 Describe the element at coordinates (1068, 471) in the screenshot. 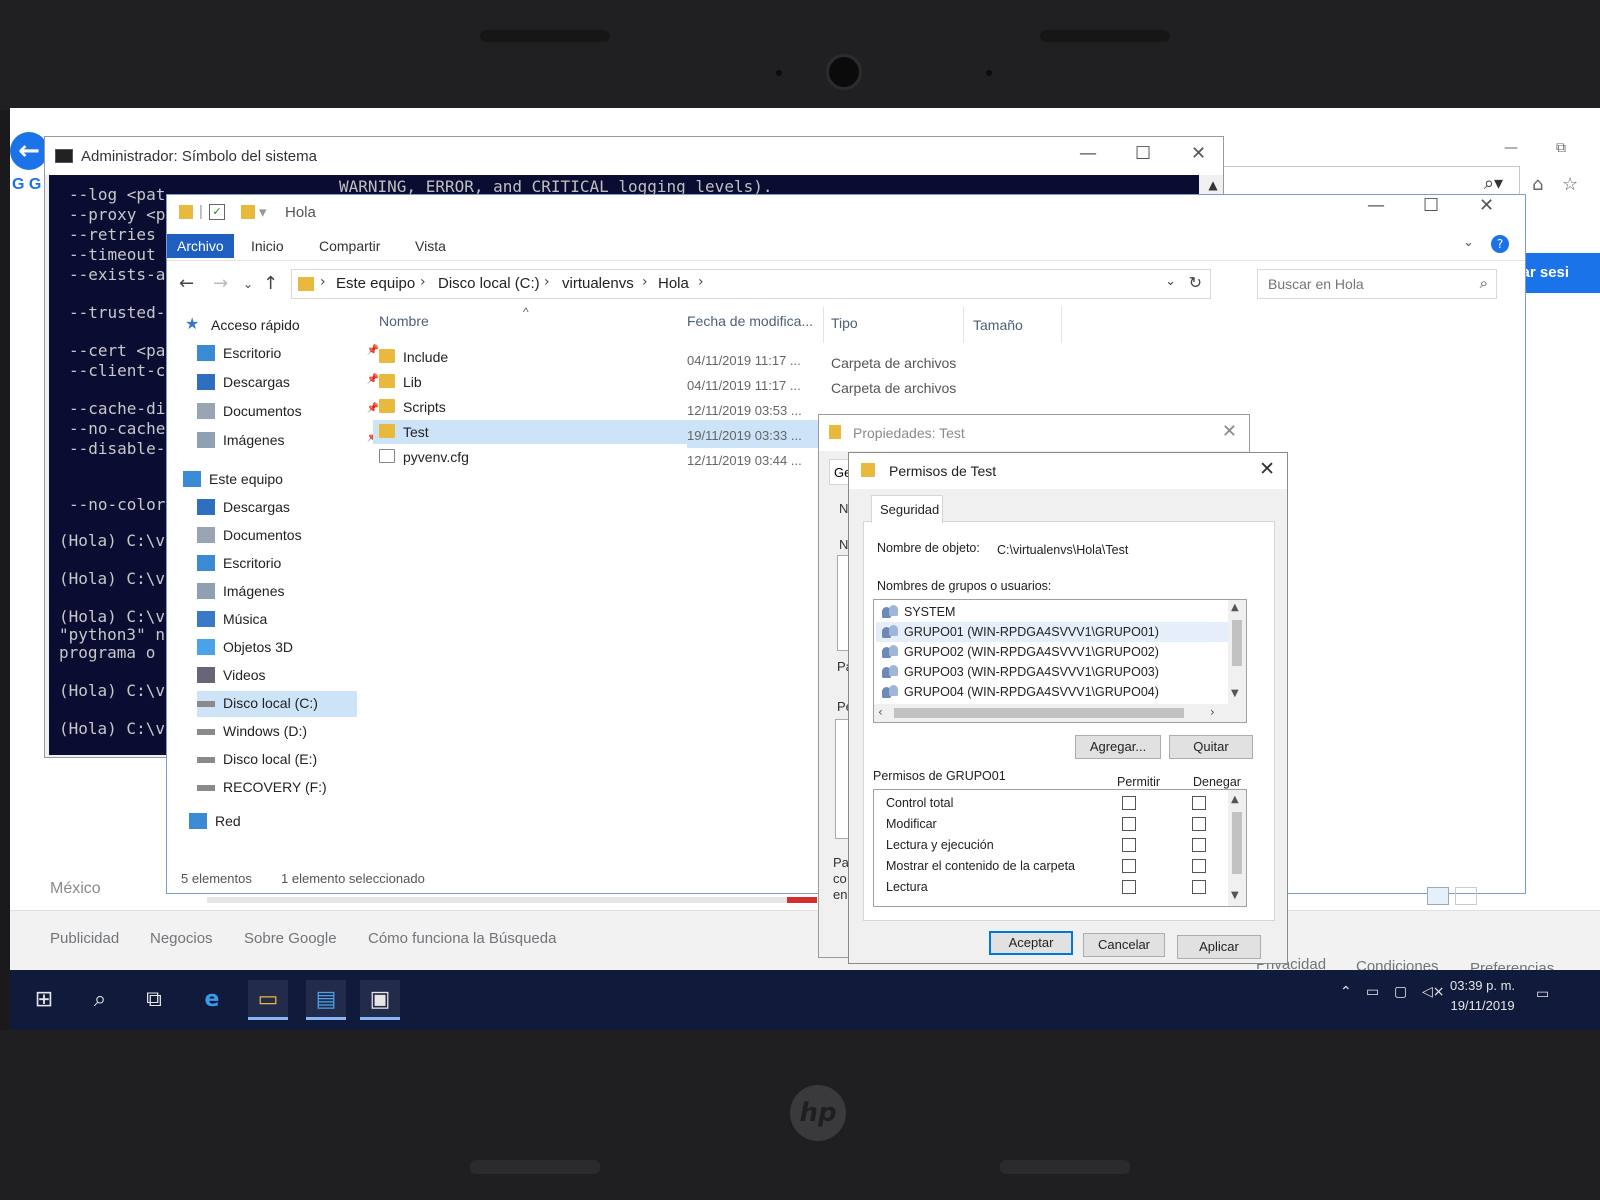

I see `permissions-titlebar: Permisos de Test ✕` at that location.